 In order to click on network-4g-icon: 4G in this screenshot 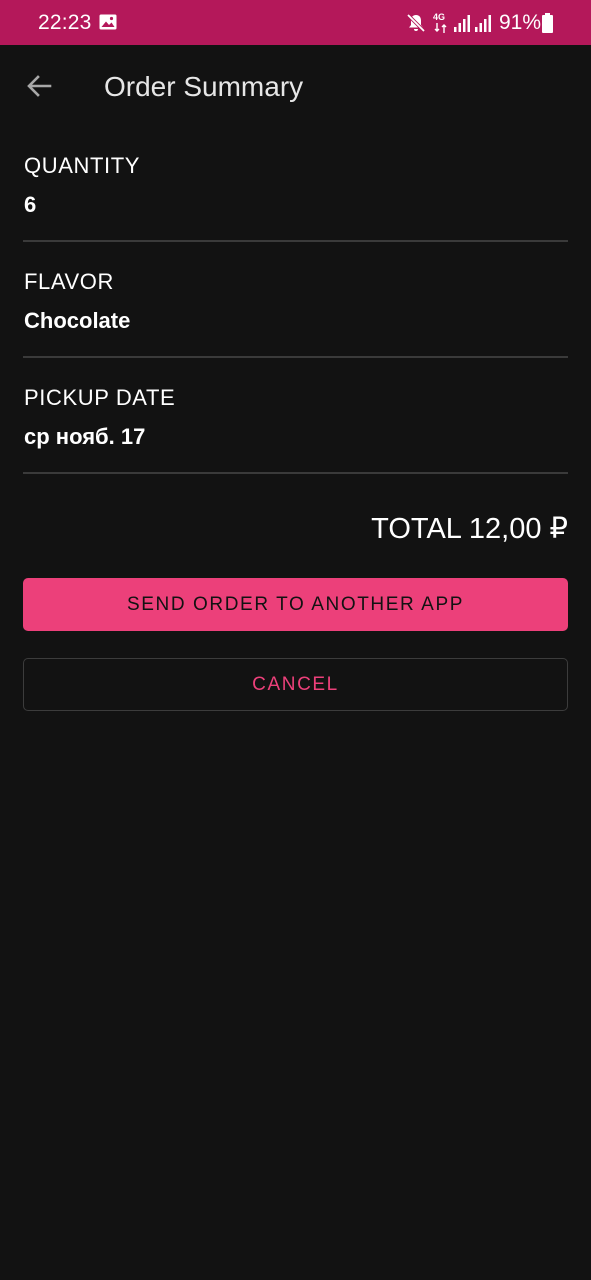, I will do `click(440, 23)`.